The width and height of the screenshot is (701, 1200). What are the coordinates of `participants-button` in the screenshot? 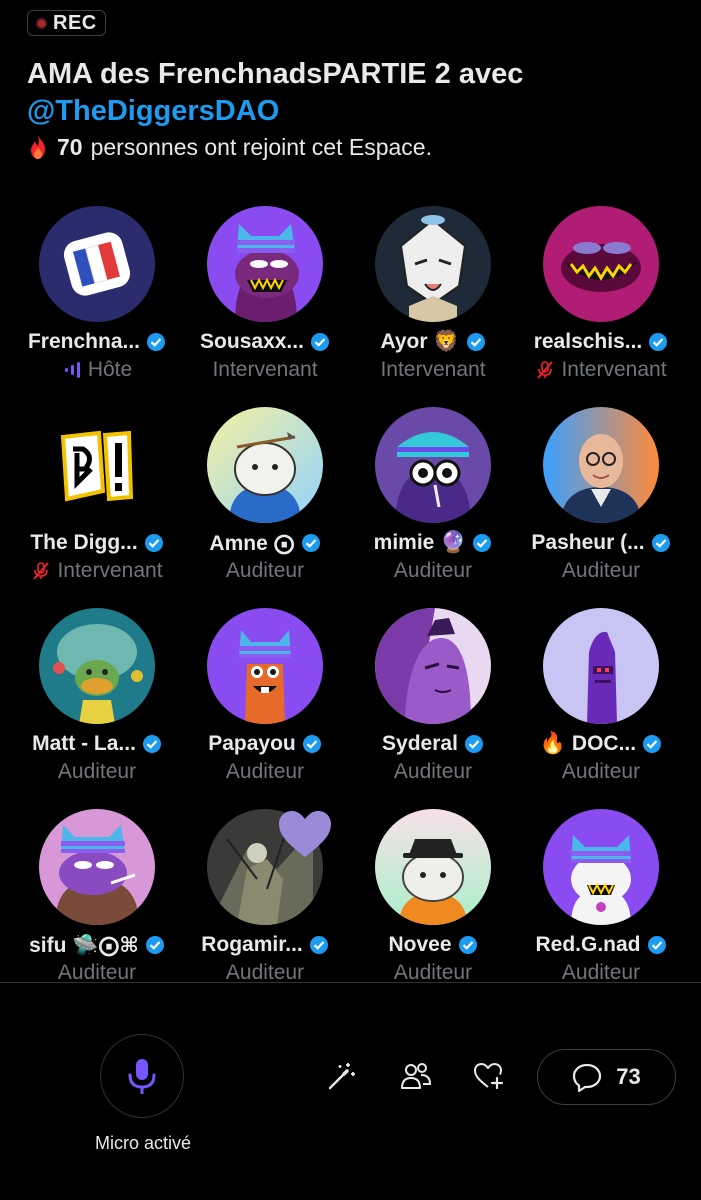 It's located at (416, 1076).